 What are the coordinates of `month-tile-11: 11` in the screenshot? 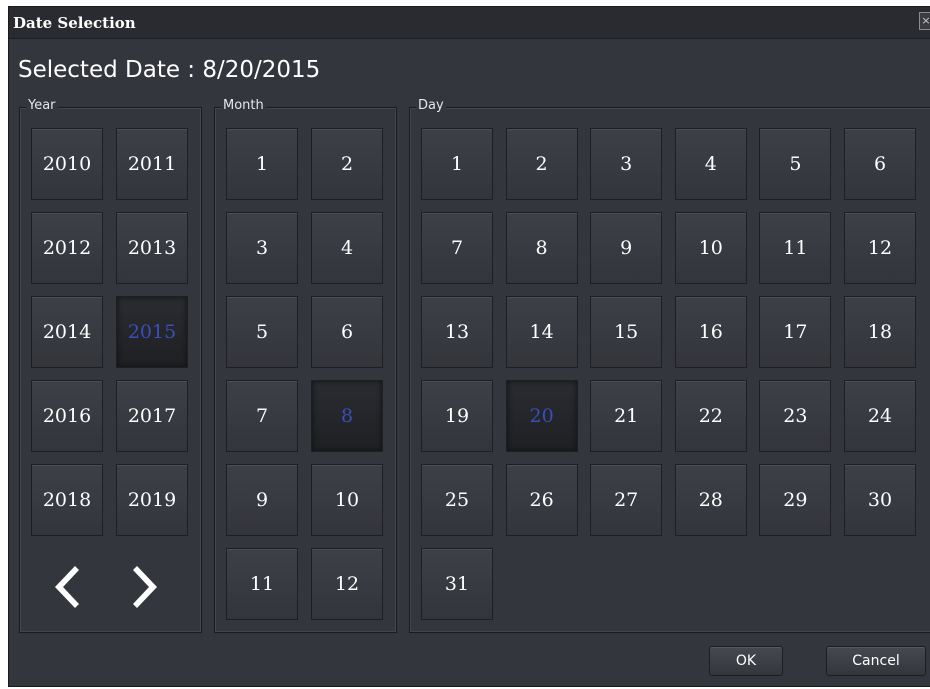 It's located at (262, 584).